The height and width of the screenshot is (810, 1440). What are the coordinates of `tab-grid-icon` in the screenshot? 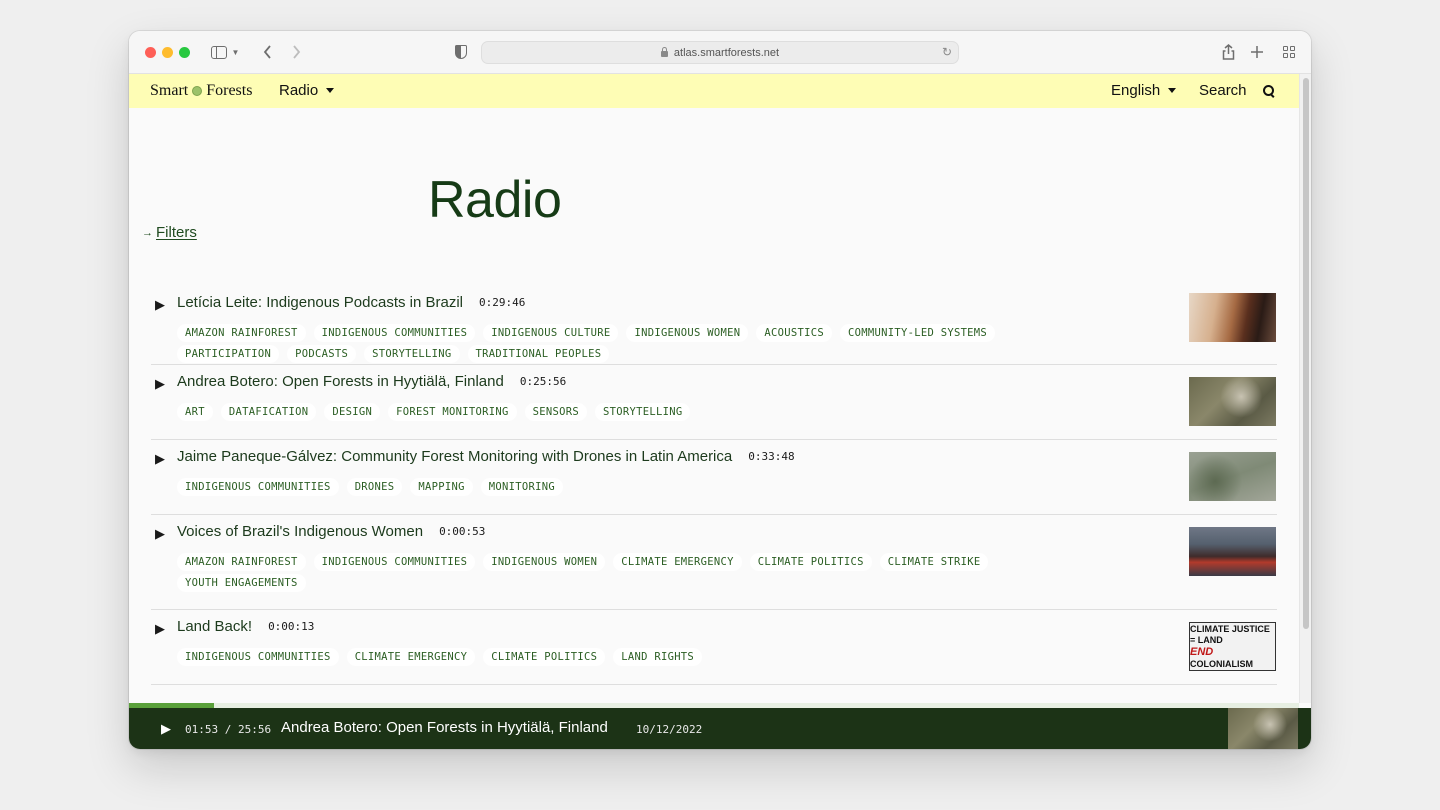 It's located at (1289, 52).